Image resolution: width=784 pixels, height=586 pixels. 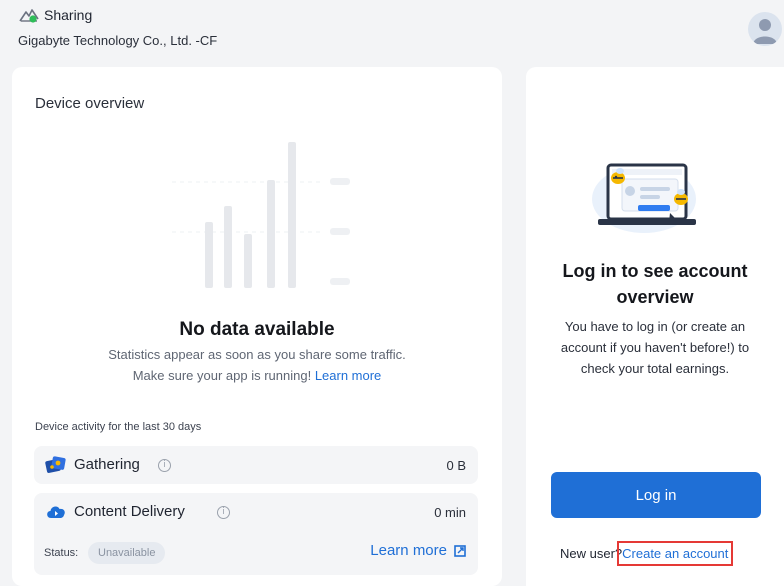 I want to click on no-data-title: No data available, so click(x=257, y=329).